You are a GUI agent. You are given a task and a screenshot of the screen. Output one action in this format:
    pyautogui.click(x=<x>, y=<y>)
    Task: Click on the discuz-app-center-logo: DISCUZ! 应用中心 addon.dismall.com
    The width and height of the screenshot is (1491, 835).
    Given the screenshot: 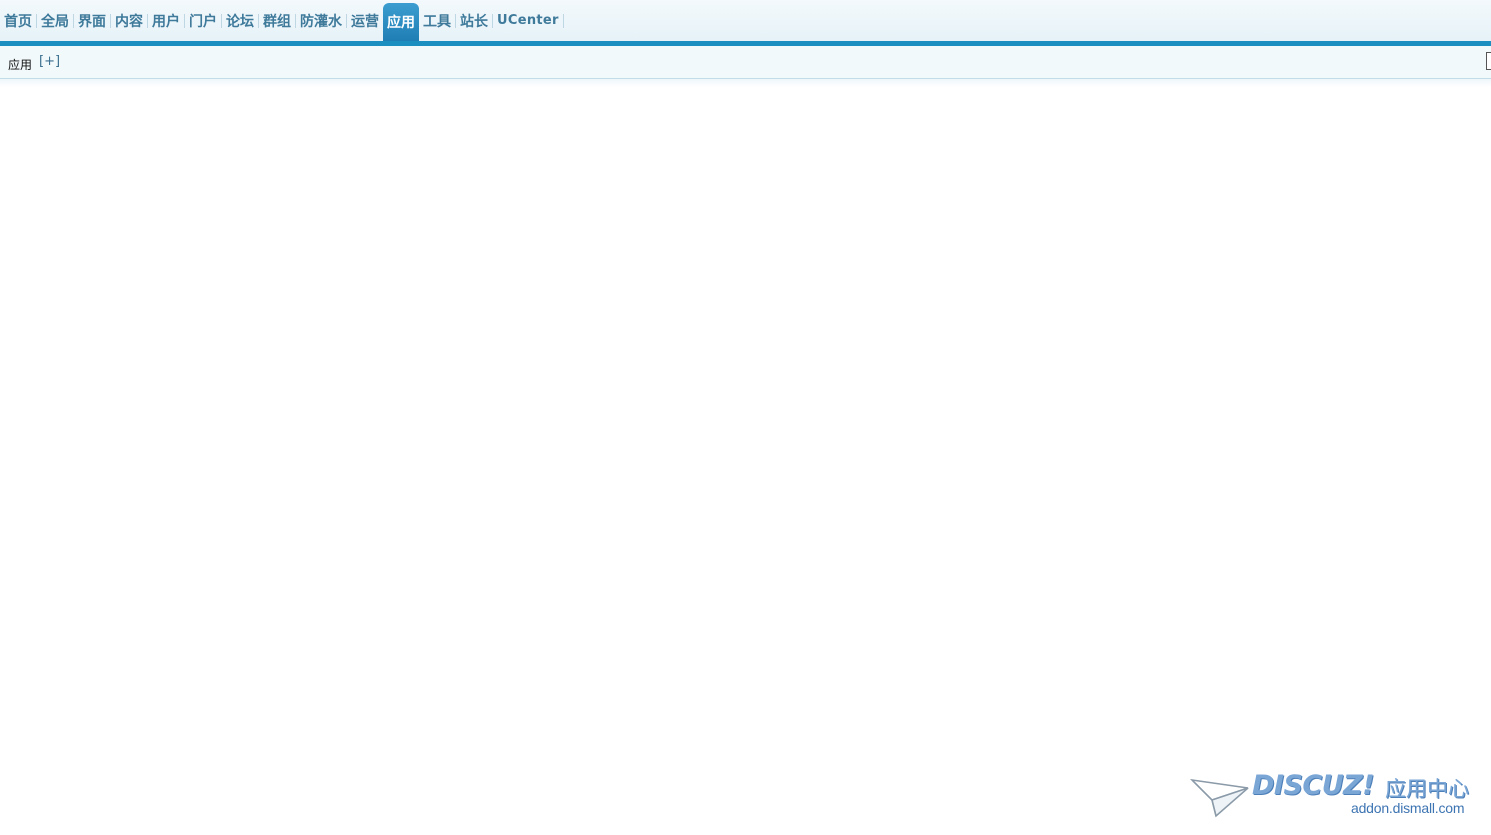 What is the action you would take?
    pyautogui.click(x=1335, y=796)
    